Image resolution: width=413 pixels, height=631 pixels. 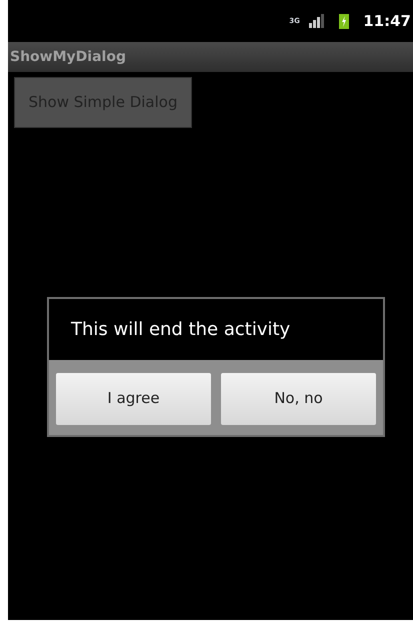 What do you see at coordinates (133, 398) in the screenshot?
I see `dialog-button: I agree` at bounding box center [133, 398].